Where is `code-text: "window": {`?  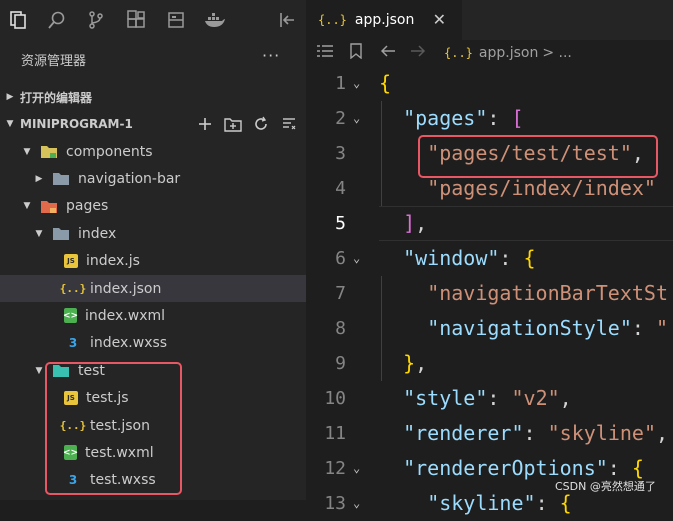 code-text: "window": { is located at coordinates (469, 258).